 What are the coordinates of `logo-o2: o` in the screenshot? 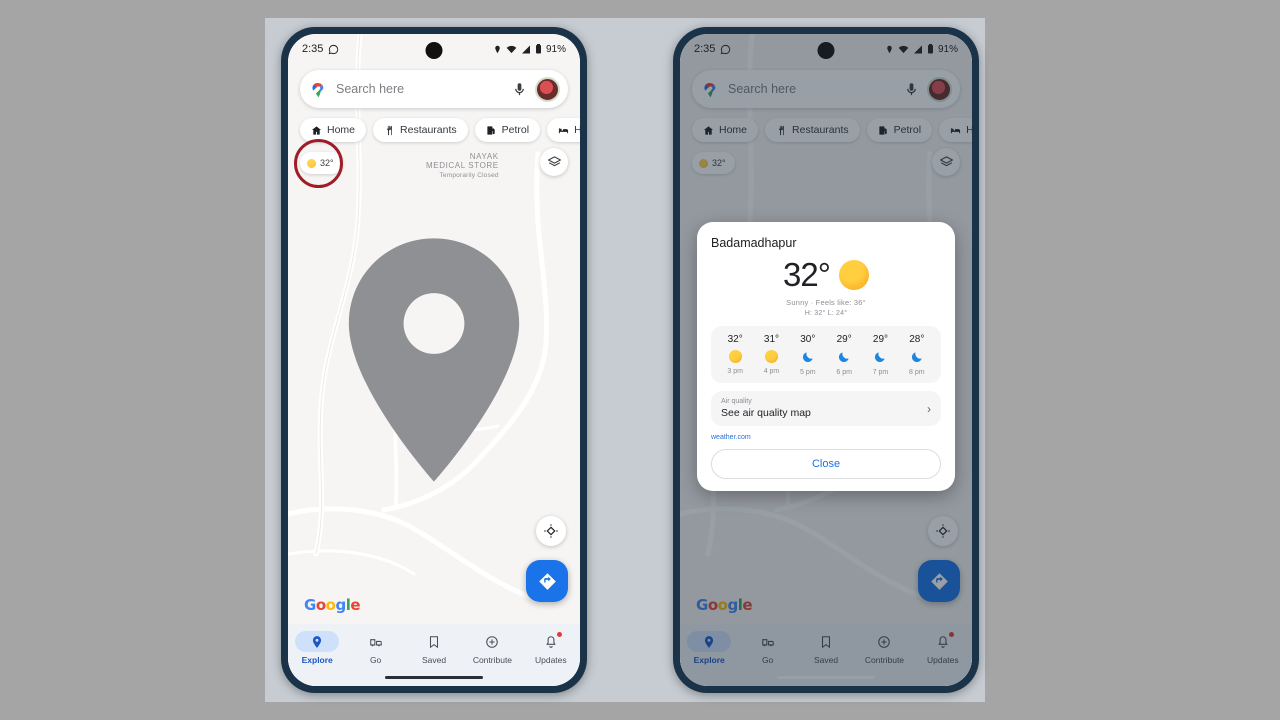 It's located at (330, 605).